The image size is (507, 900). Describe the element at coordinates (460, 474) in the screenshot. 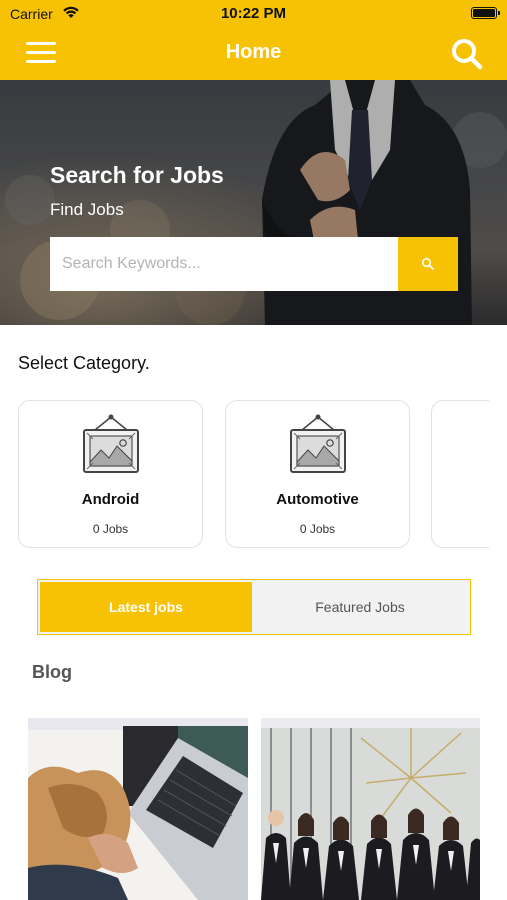

I see `category-card-partial` at that location.